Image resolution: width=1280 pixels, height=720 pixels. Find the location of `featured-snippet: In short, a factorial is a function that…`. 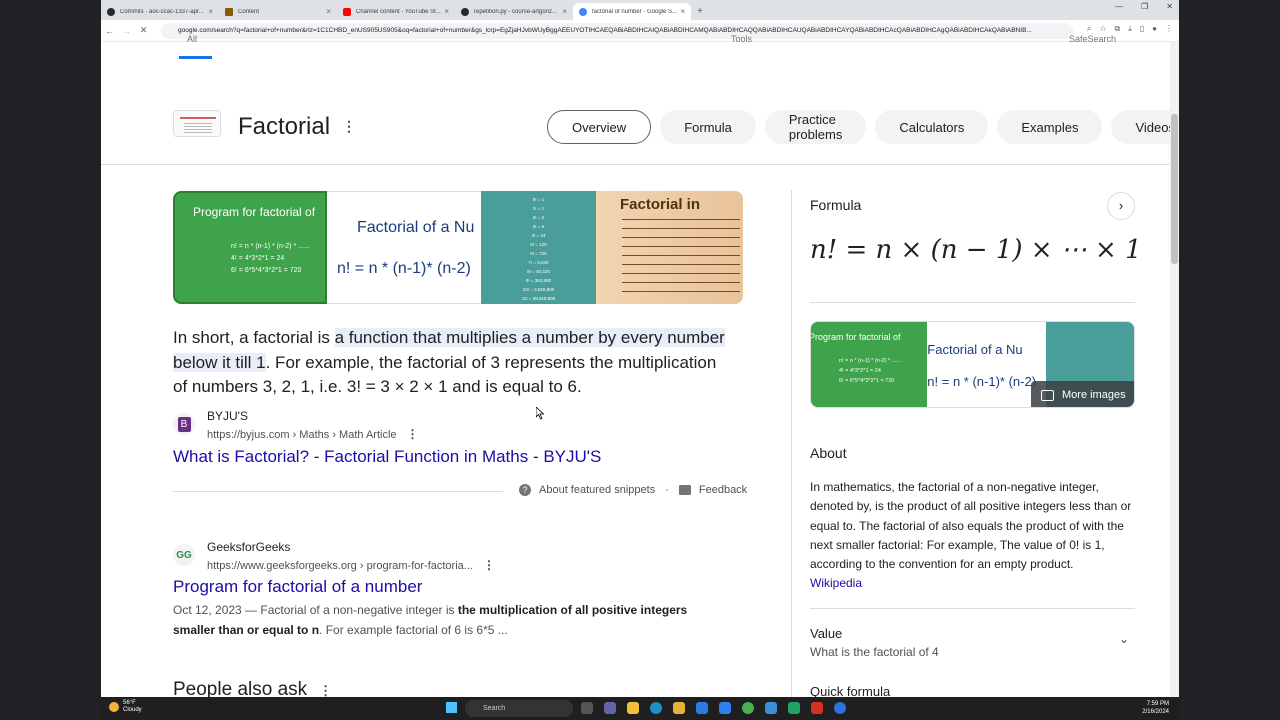

featured-snippet: In short, a factorial is a function that… is located at coordinates (453, 363).